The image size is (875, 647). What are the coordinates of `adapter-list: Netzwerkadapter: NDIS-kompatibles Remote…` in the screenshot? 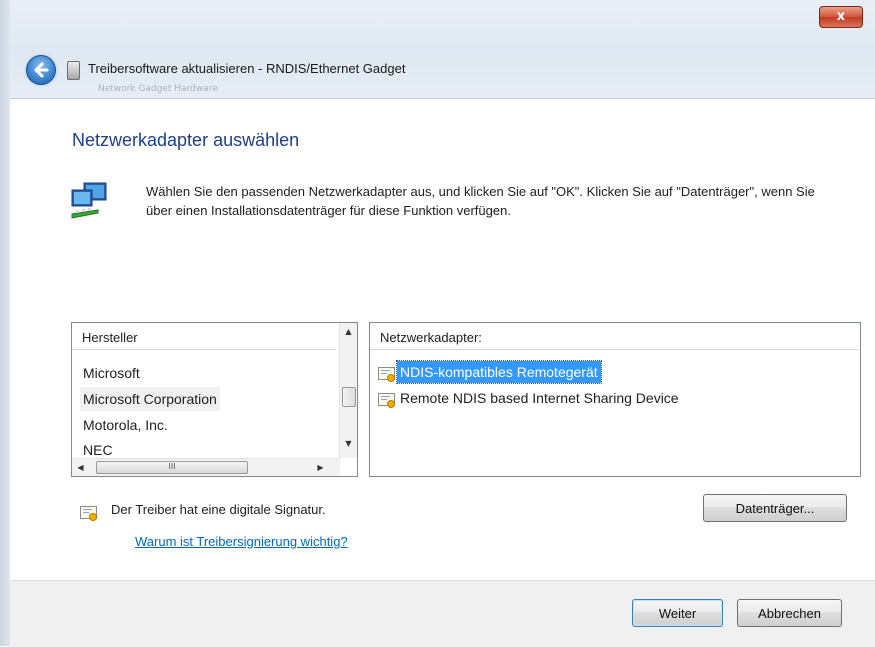 It's located at (615, 399).